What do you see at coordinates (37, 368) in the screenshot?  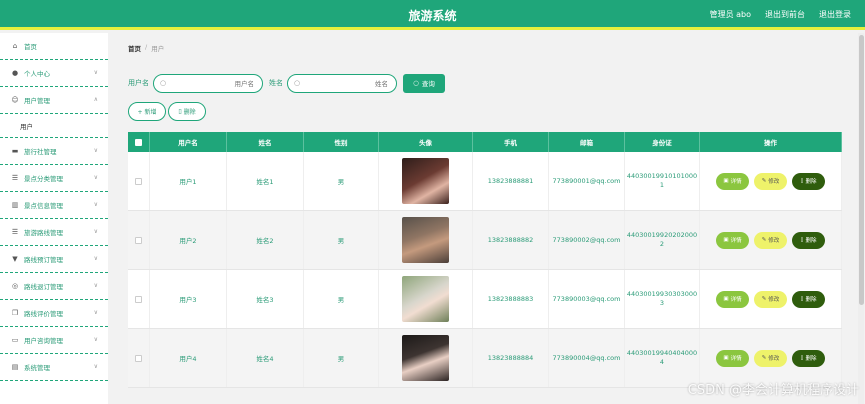 I see `sidebar-item-label: 系统管理` at bounding box center [37, 368].